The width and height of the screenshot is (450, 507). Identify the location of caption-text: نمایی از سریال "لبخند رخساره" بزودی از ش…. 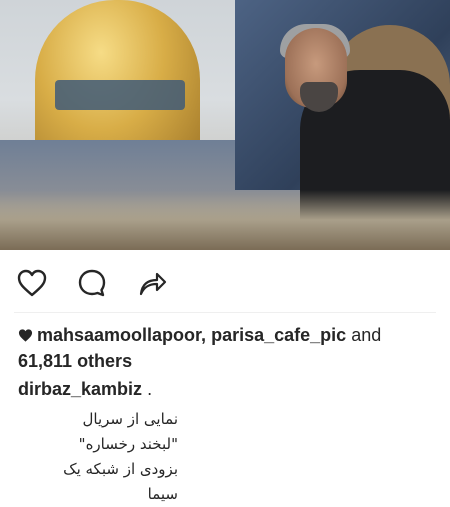
(98, 457).